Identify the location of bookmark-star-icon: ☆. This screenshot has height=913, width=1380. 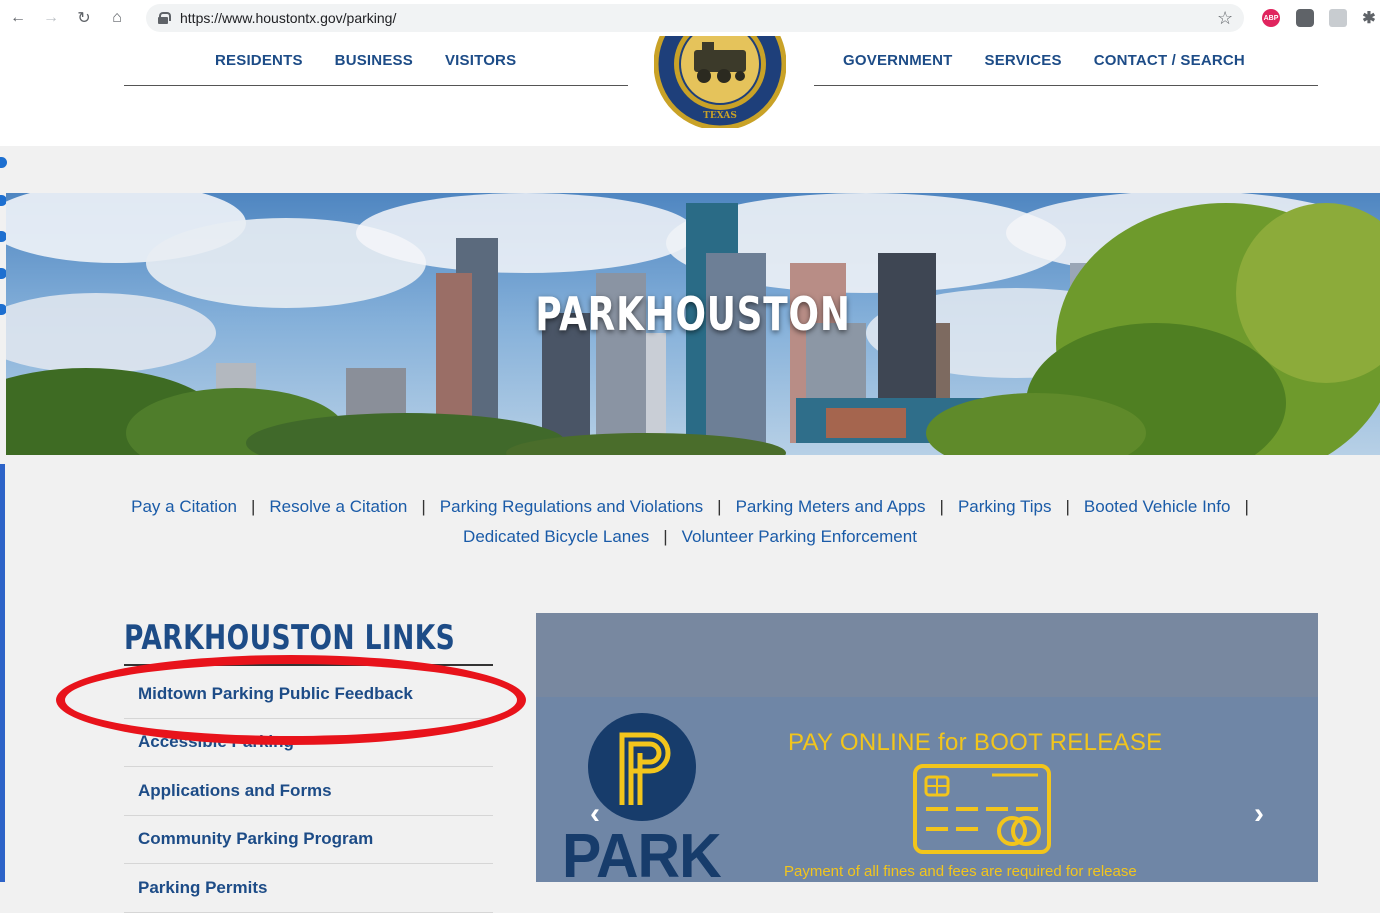
(1225, 18).